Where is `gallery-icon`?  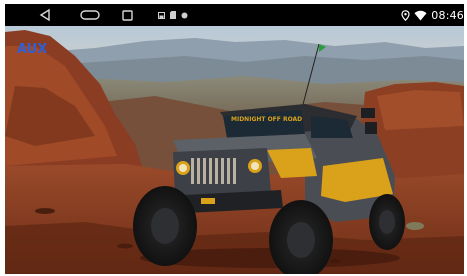 gallery-icon is located at coordinates (161, 15).